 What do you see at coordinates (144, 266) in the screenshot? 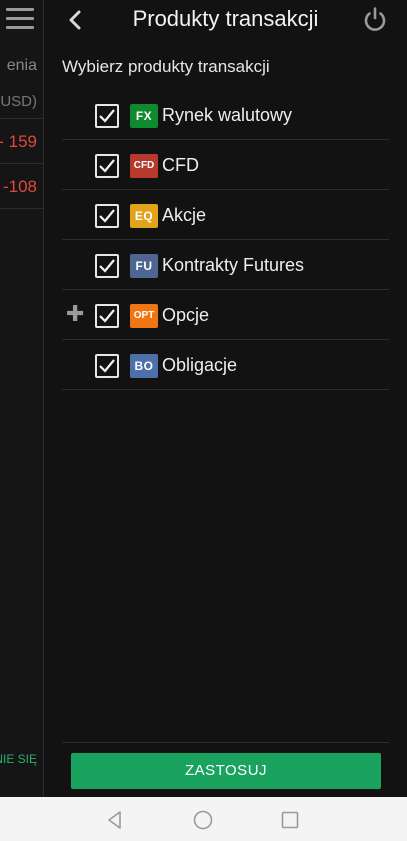
I see `fu-badge-icon: FU` at bounding box center [144, 266].